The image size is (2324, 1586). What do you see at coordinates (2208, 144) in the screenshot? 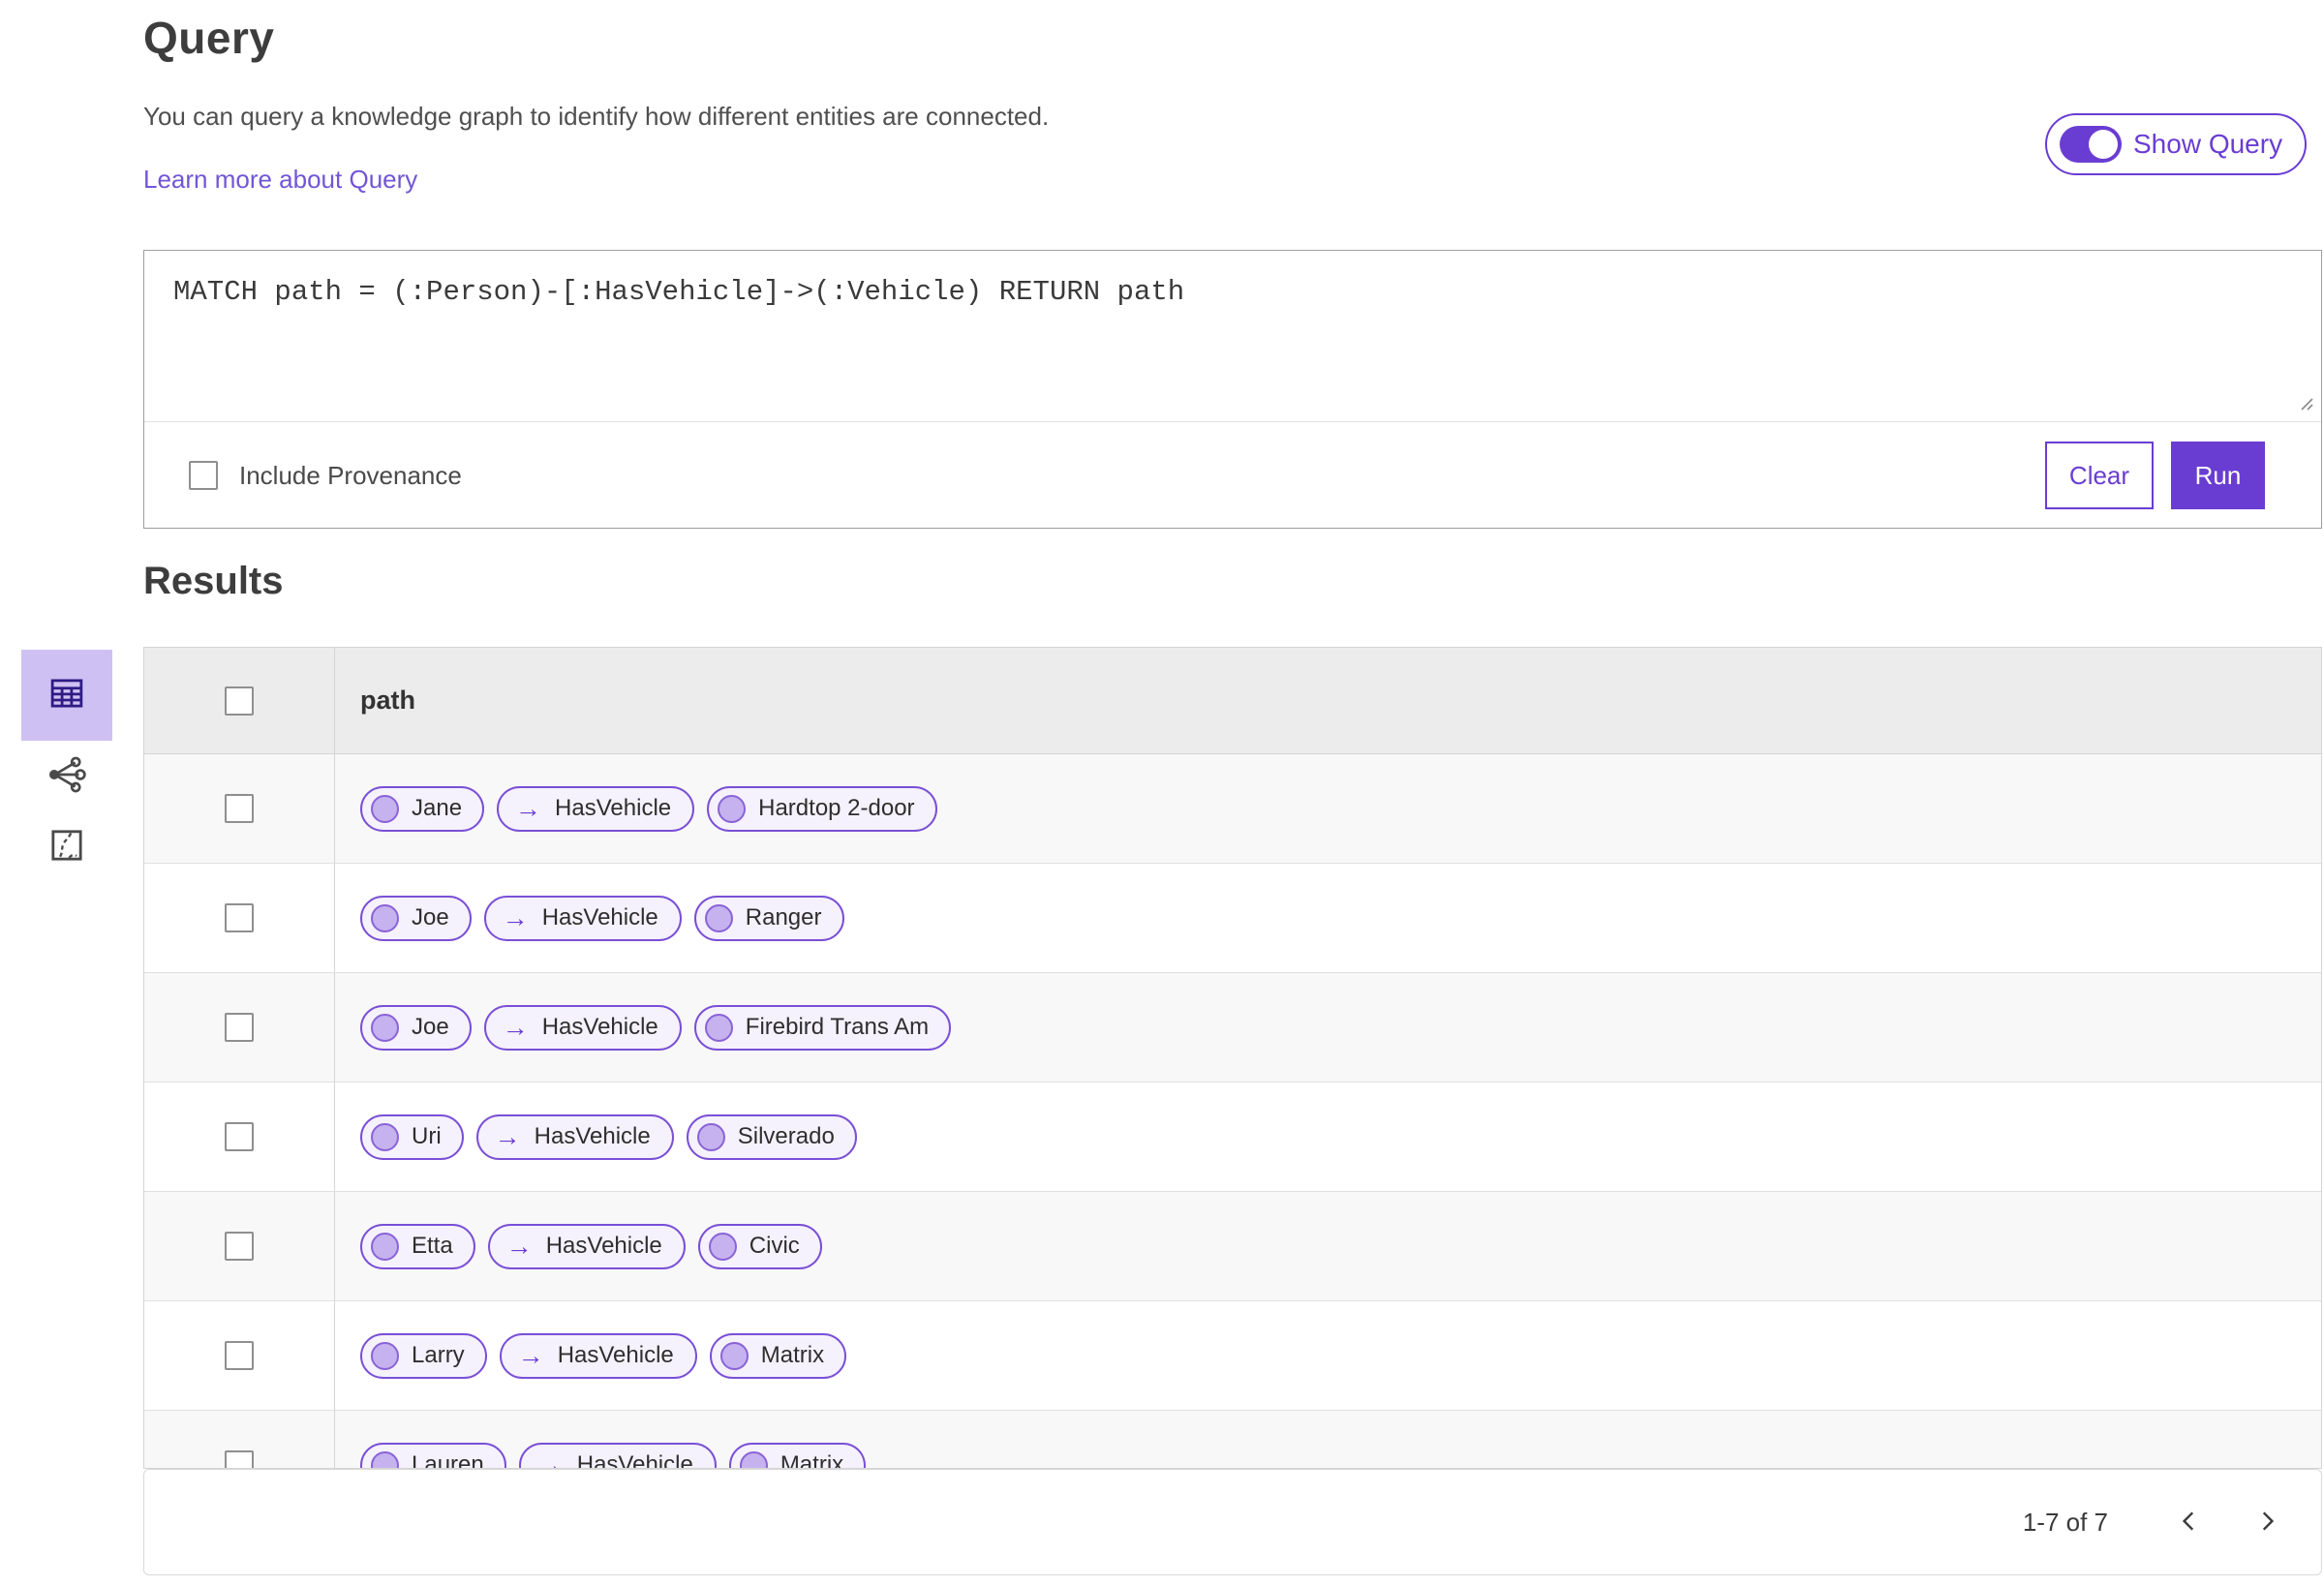
I see `show-query-label: Show Query` at bounding box center [2208, 144].